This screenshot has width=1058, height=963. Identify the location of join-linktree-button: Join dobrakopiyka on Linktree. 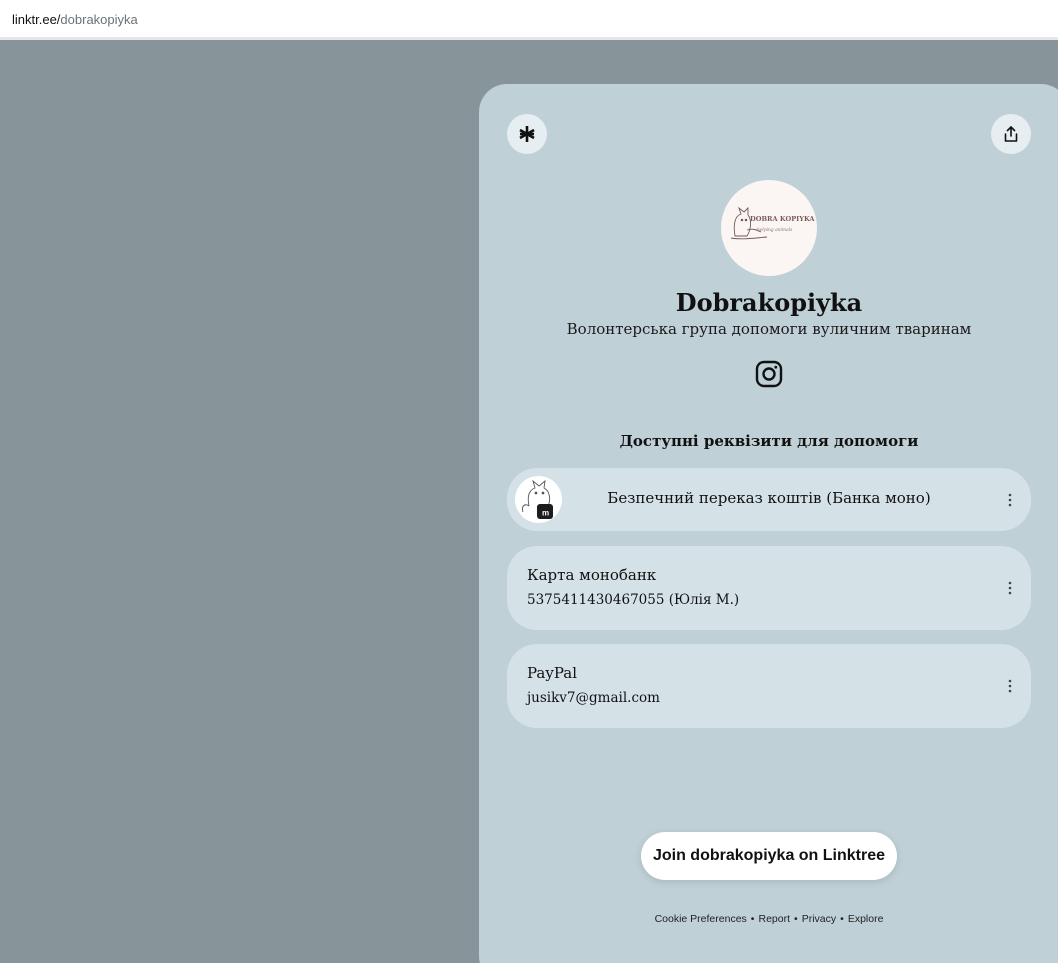
(769, 856).